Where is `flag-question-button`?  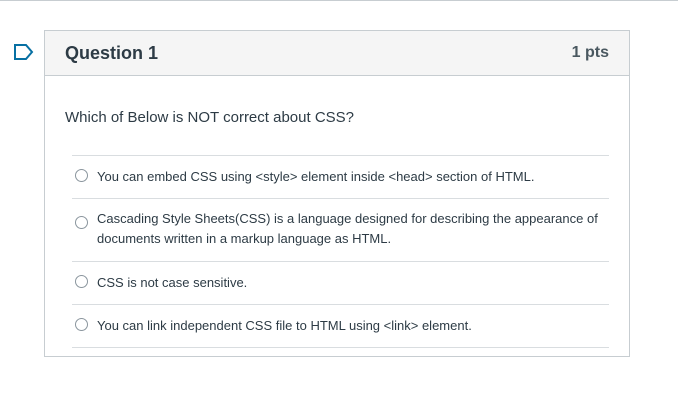 flag-question-button is located at coordinates (24, 52).